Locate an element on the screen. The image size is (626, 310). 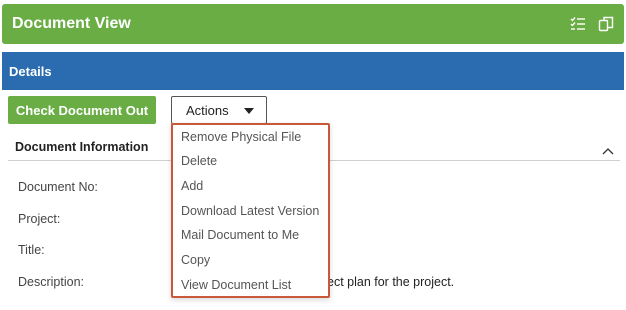
menu-item-remove-physical-file: Remove Physical File is located at coordinates (241, 137).